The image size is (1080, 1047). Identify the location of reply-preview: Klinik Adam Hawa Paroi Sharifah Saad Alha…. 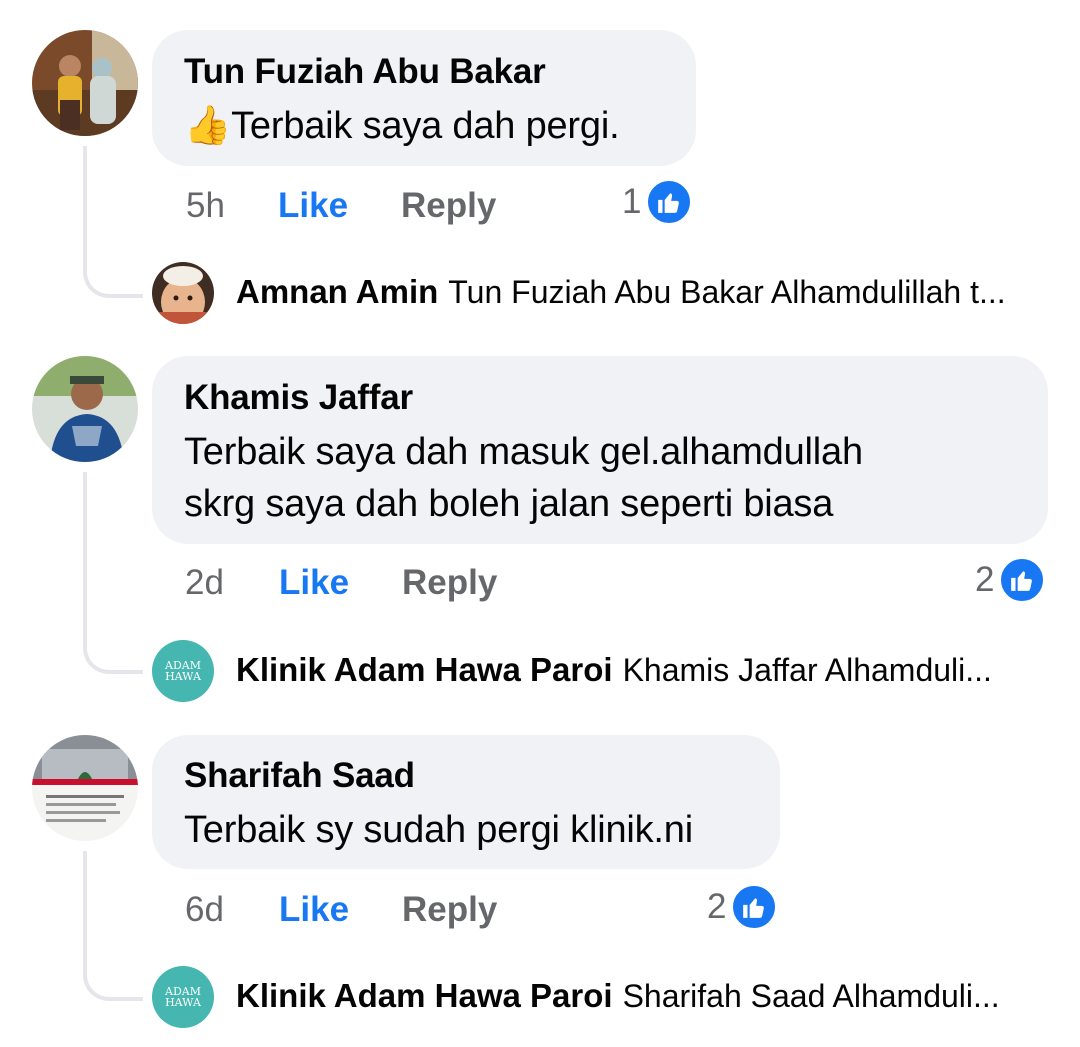
(642, 996).